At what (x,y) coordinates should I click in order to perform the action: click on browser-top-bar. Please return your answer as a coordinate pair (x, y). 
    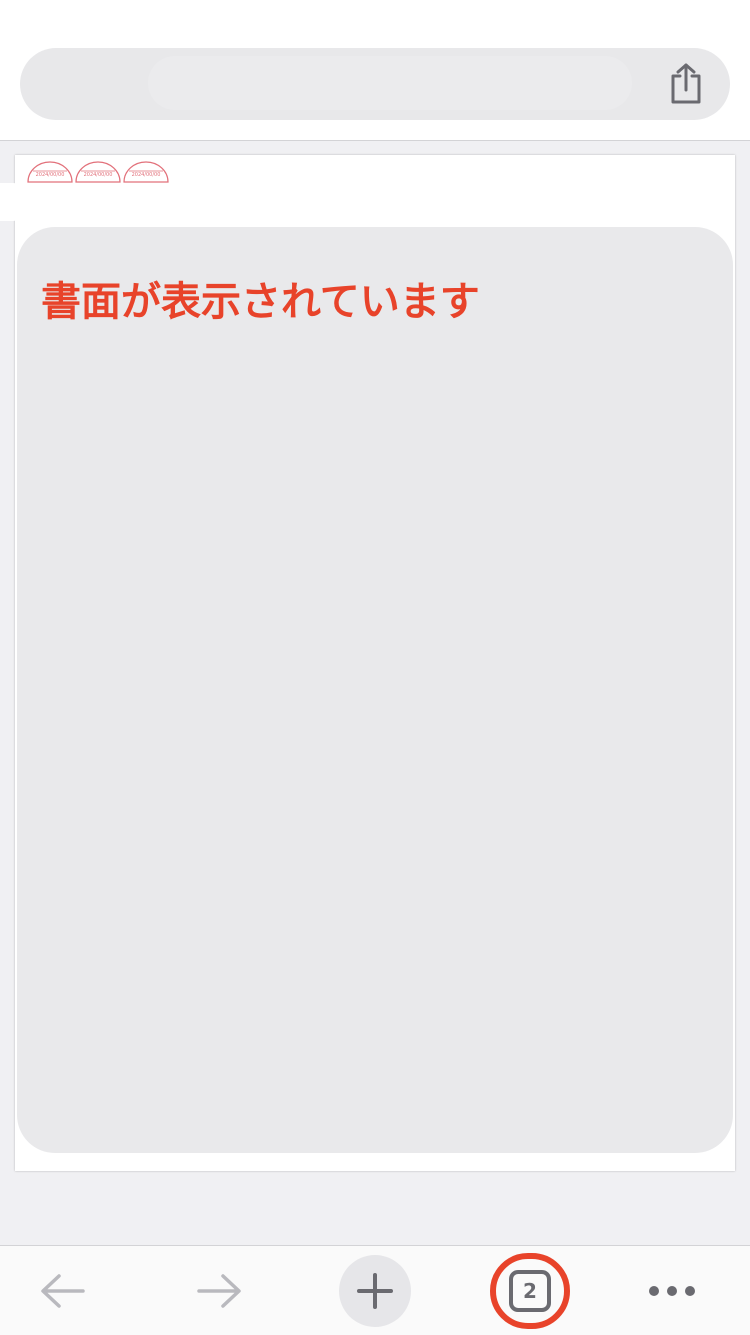
    Looking at the image, I should click on (375, 70).